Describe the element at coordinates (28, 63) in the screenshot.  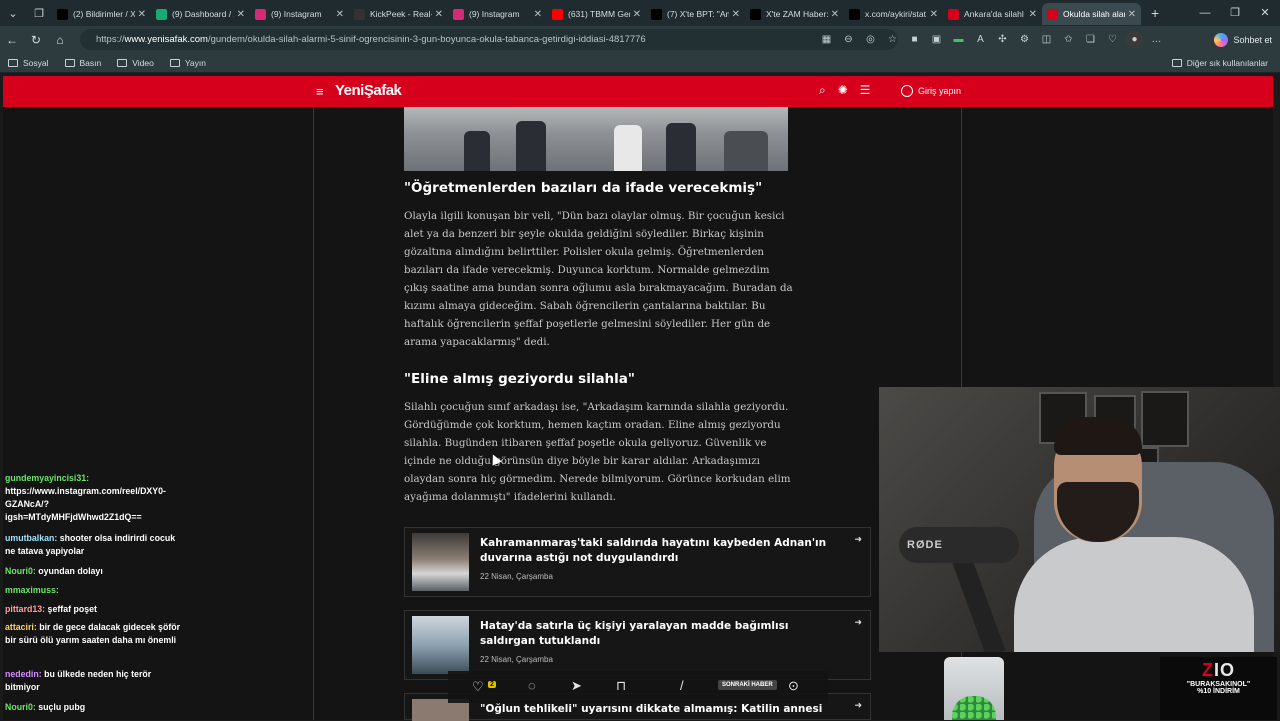
I see `bookmark-folder: Sosyal` at that location.